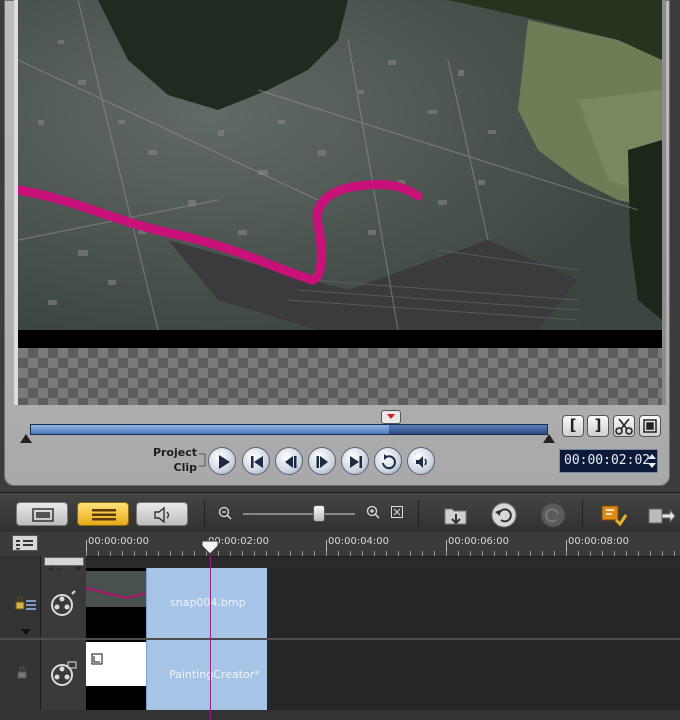 The height and width of the screenshot is (720, 680). What do you see at coordinates (26, 632) in the screenshot?
I see `collapse-tracks-icon` at bounding box center [26, 632].